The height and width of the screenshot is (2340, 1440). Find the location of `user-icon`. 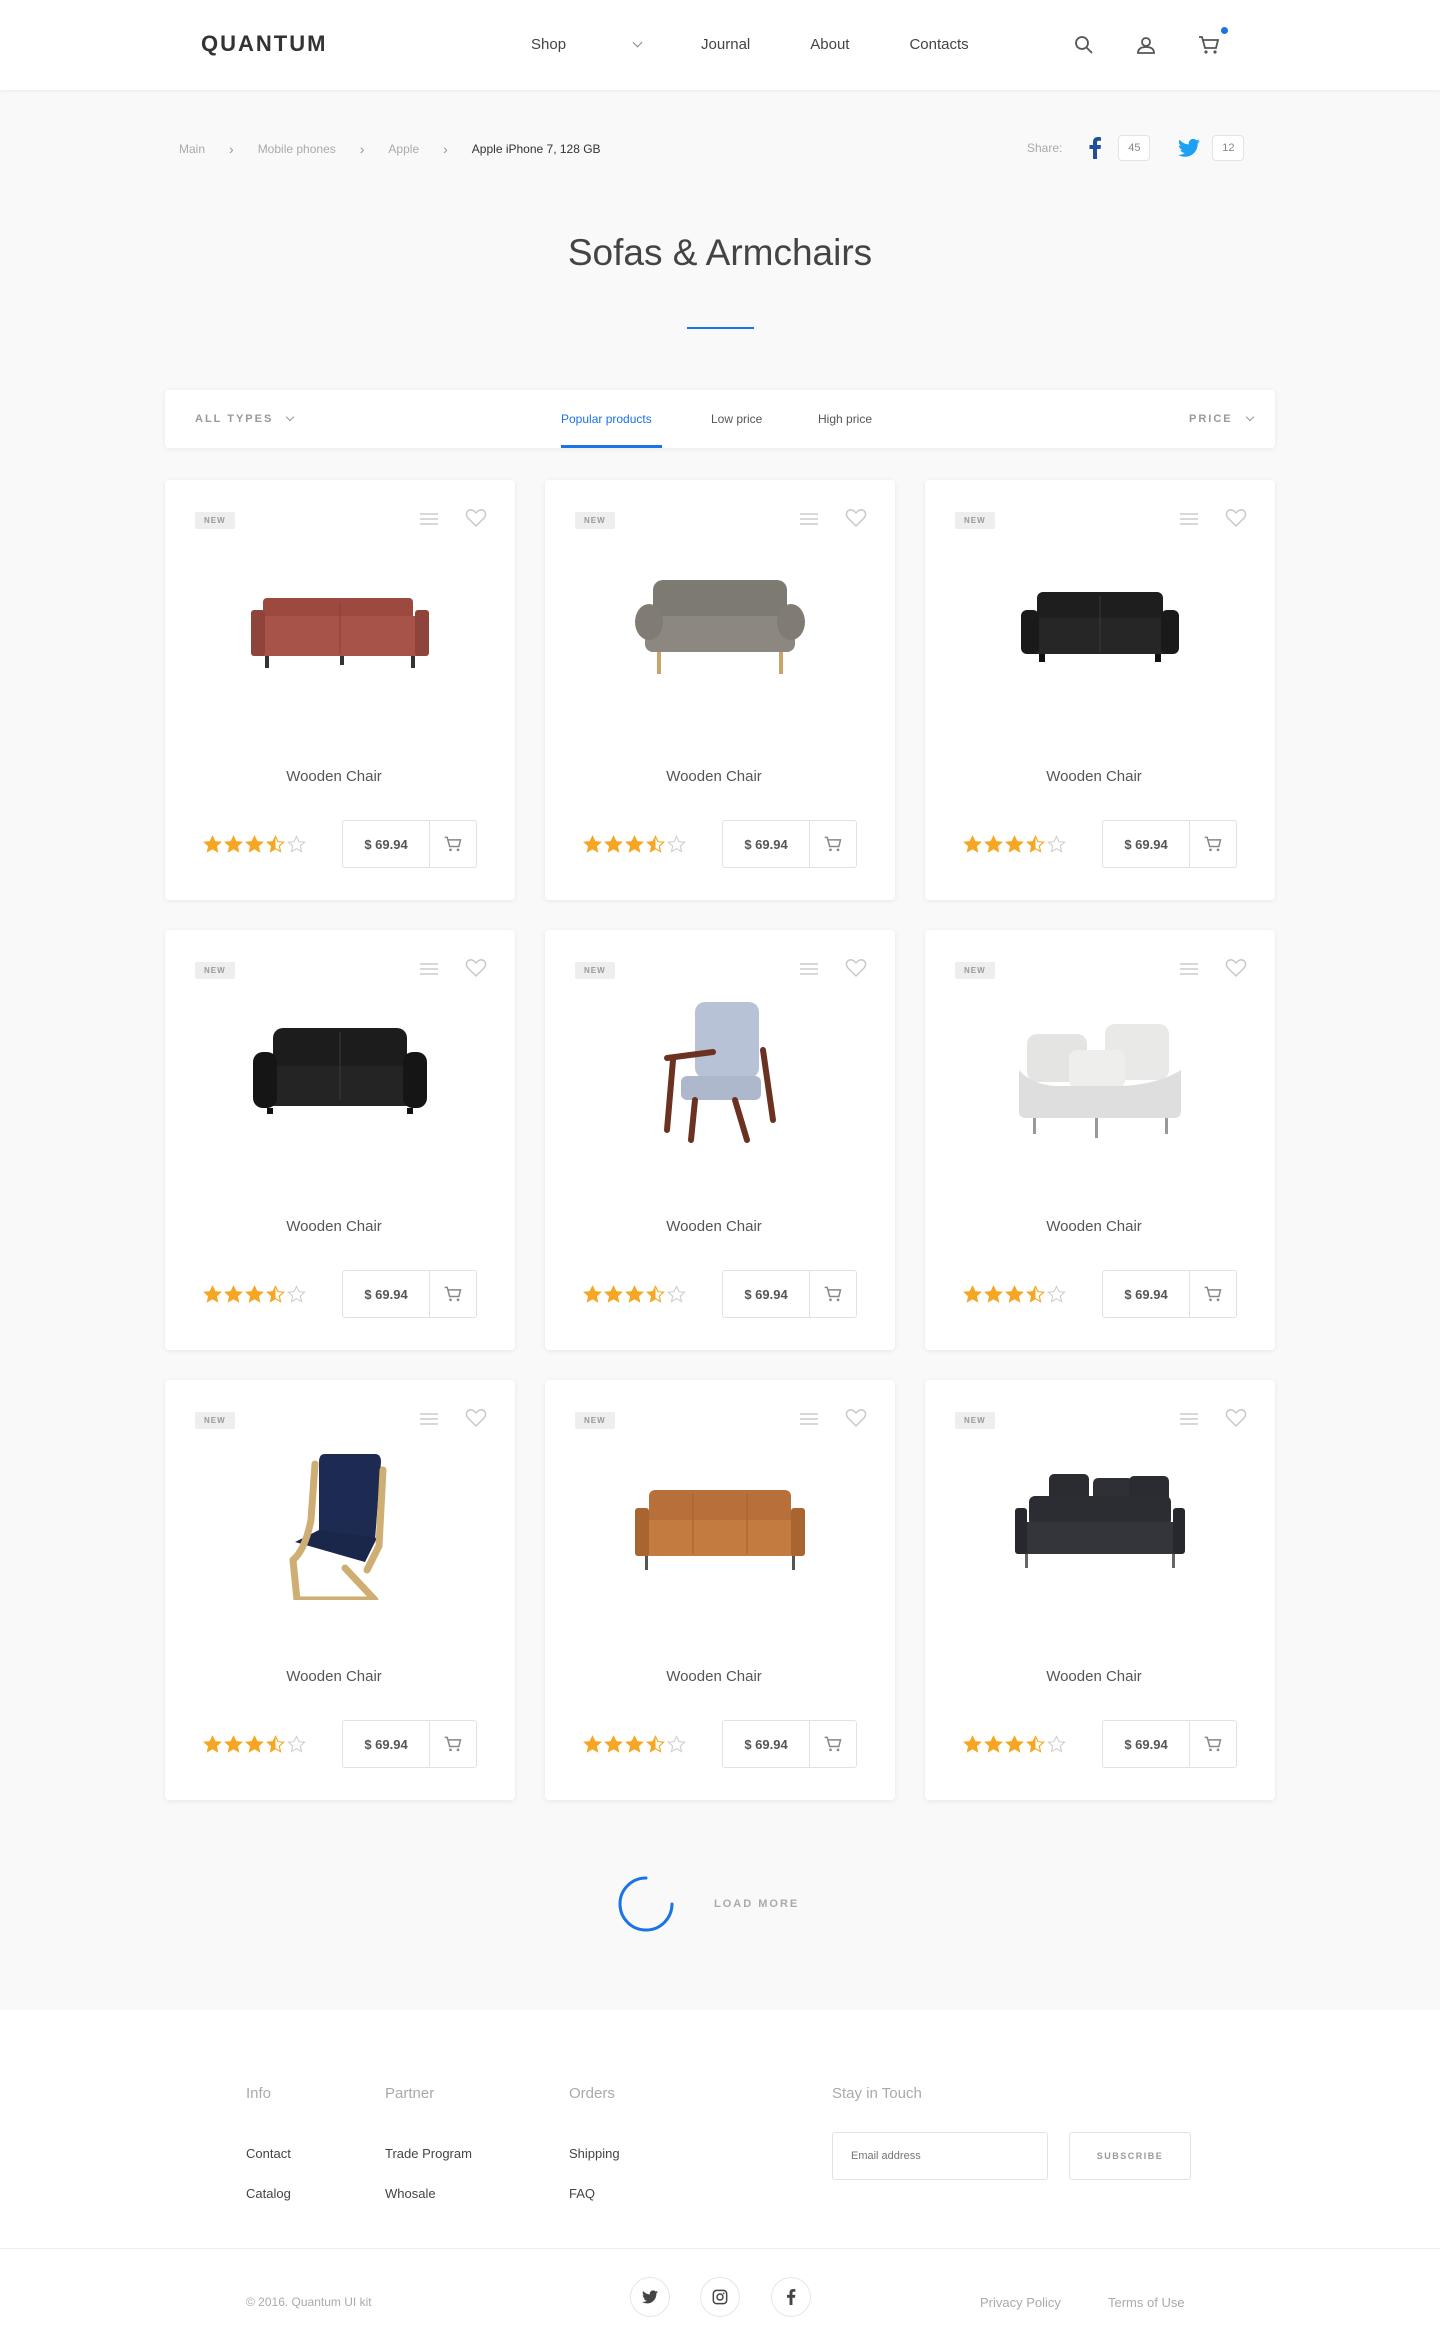

user-icon is located at coordinates (1146, 45).